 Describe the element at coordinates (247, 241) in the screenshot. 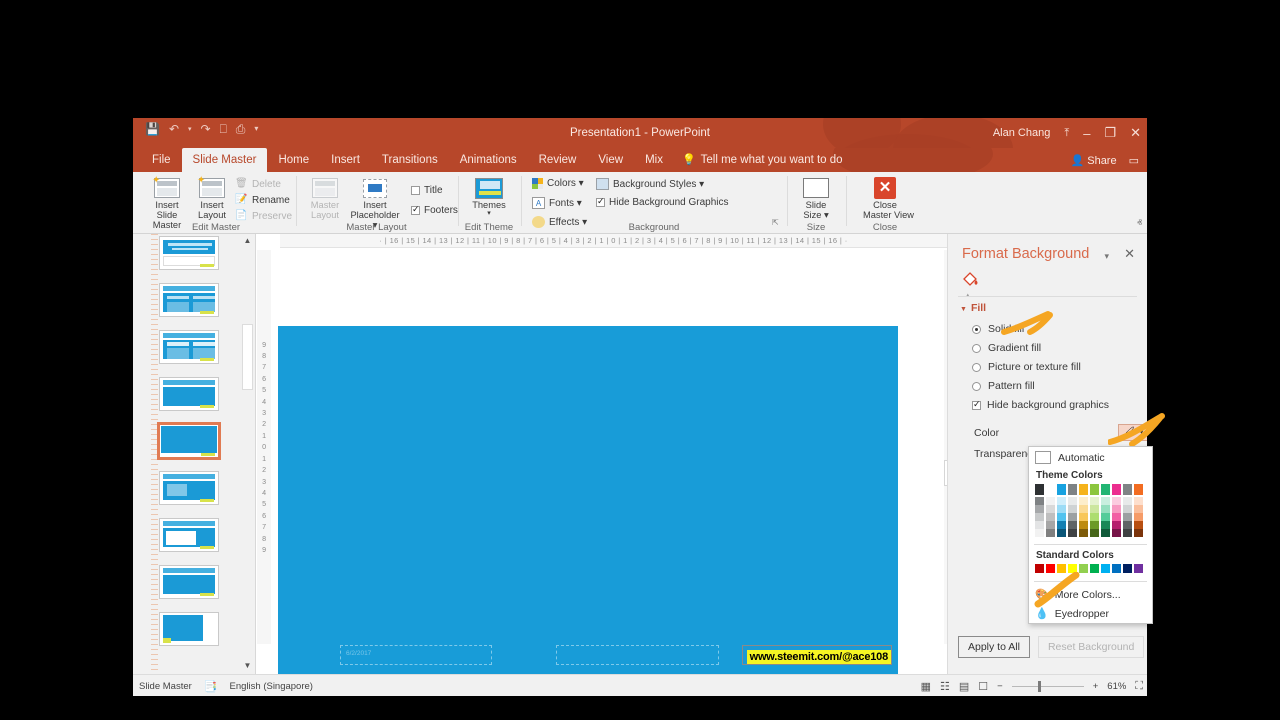

I see `thumbnail-scroll-up-button: ▲` at that location.